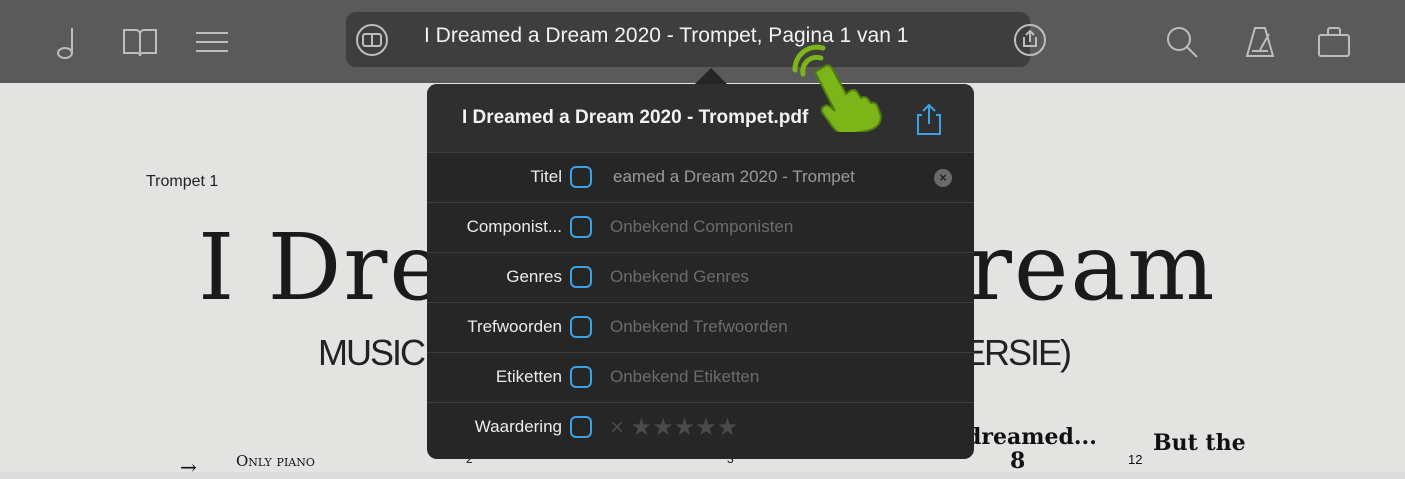 The image size is (1405, 479). What do you see at coordinates (182, 181) in the screenshot?
I see `part-name: Trompet 1` at bounding box center [182, 181].